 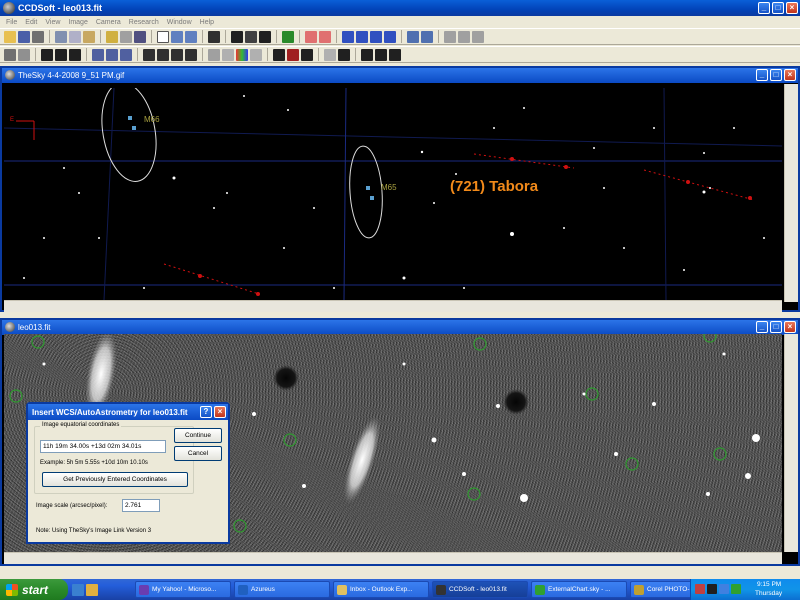 I want to click on print-icon, so click(x=38, y=36).